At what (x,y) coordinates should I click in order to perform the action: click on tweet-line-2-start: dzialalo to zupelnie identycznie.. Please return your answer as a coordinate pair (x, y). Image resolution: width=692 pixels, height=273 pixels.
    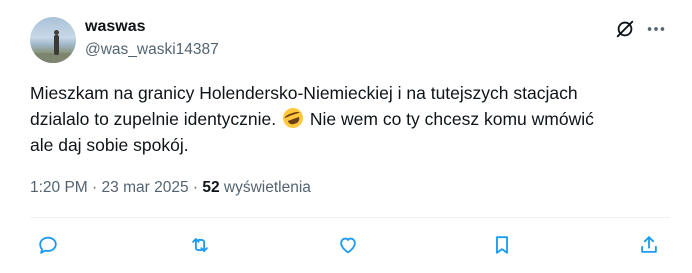
    Looking at the image, I should click on (153, 119).